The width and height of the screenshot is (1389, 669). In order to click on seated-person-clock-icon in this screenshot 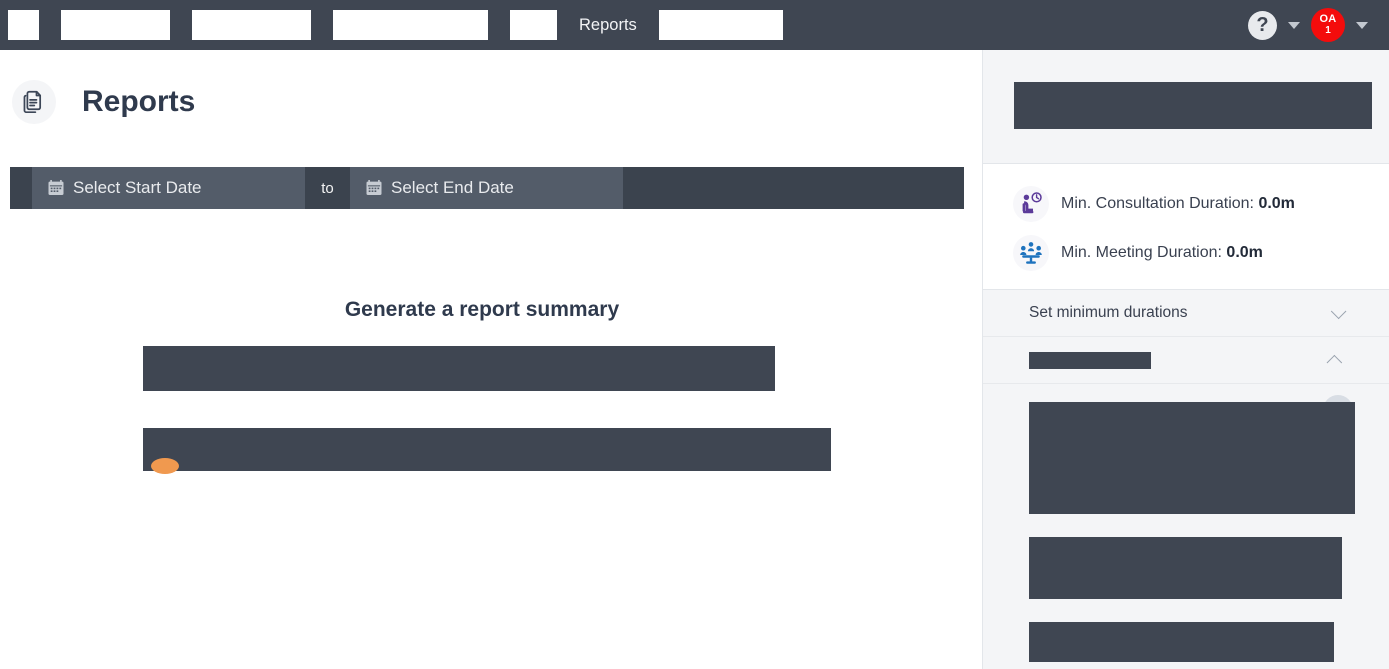, I will do `click(1031, 204)`.